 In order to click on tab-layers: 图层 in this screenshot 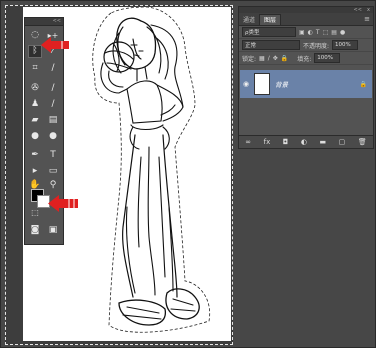, I will do `click(270, 19)`.